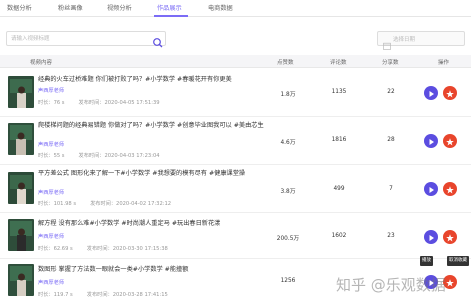 This screenshot has width=471, height=305. Describe the element at coordinates (51, 103) in the screenshot. I see `duration: 时长：76 s` at that location.